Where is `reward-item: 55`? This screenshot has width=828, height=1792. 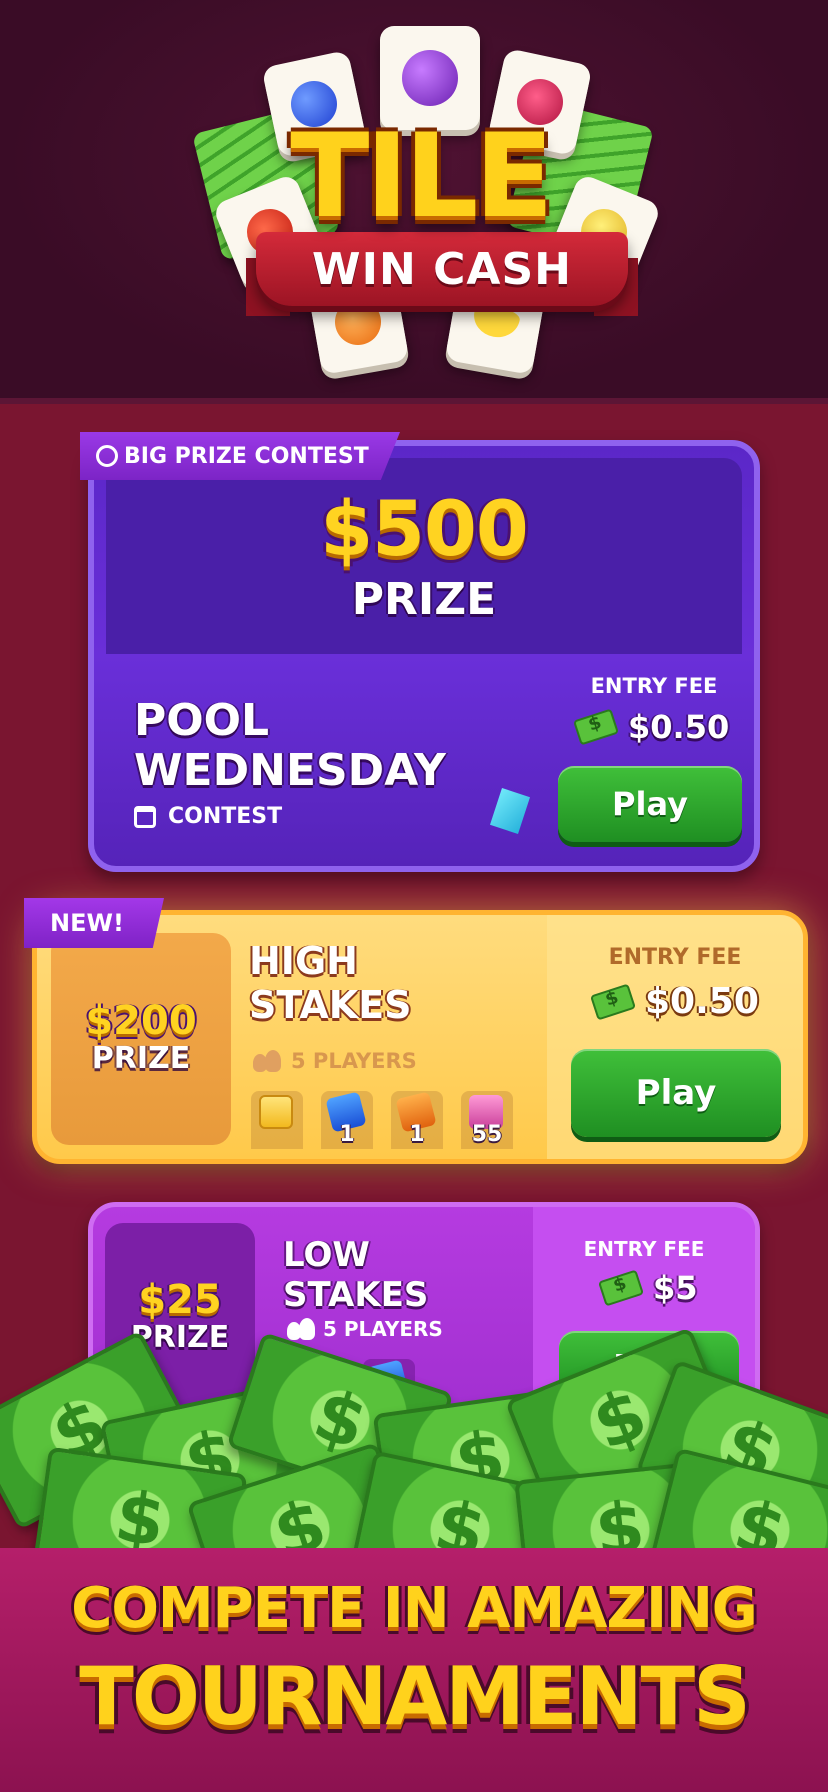 reward-item: 55 is located at coordinates (487, 1120).